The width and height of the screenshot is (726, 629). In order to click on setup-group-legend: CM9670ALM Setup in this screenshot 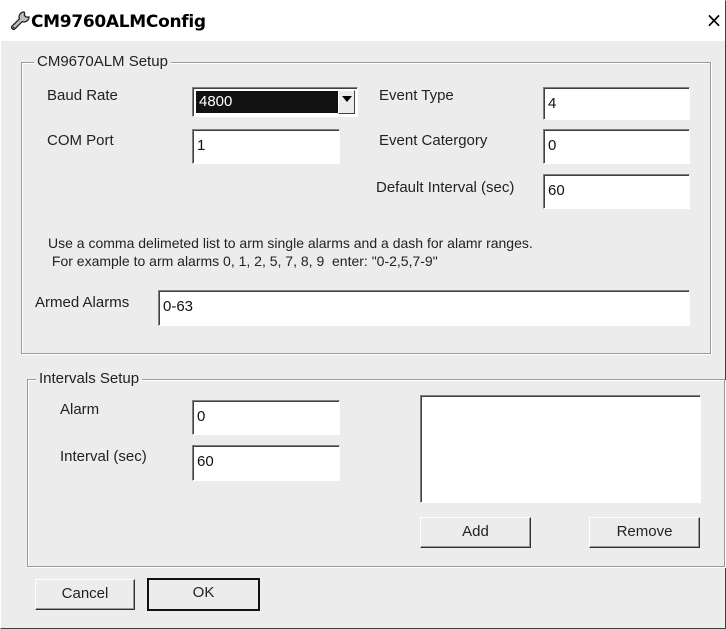, I will do `click(102, 62)`.